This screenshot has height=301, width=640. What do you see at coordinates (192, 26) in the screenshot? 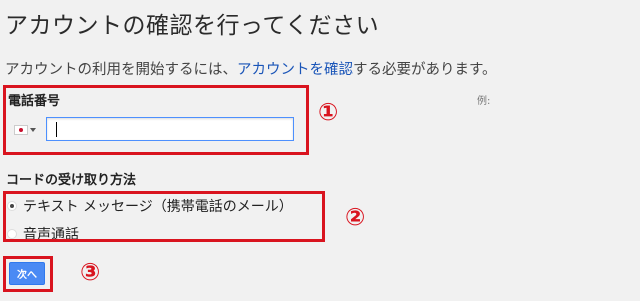
I see `page-title: アカウントの確認を行ってください` at bounding box center [192, 26].